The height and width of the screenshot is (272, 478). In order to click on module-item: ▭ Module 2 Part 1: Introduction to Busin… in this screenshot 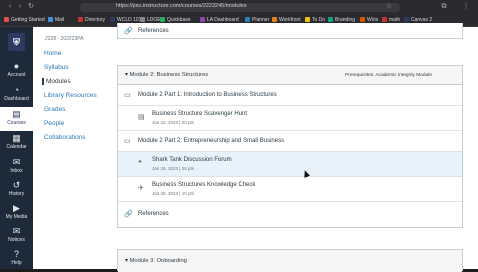, I will do `click(290, 95)`.